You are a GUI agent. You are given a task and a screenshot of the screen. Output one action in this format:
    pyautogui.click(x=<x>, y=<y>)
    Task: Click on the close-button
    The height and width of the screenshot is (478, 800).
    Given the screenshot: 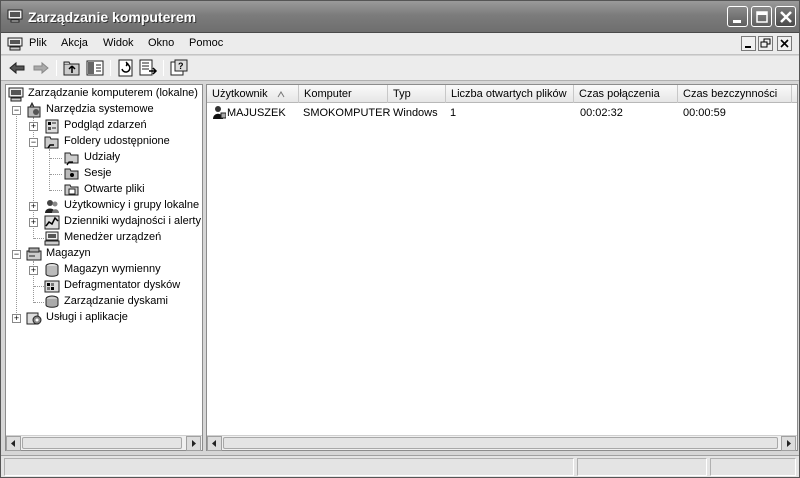 What is the action you would take?
    pyautogui.click(x=785, y=16)
    